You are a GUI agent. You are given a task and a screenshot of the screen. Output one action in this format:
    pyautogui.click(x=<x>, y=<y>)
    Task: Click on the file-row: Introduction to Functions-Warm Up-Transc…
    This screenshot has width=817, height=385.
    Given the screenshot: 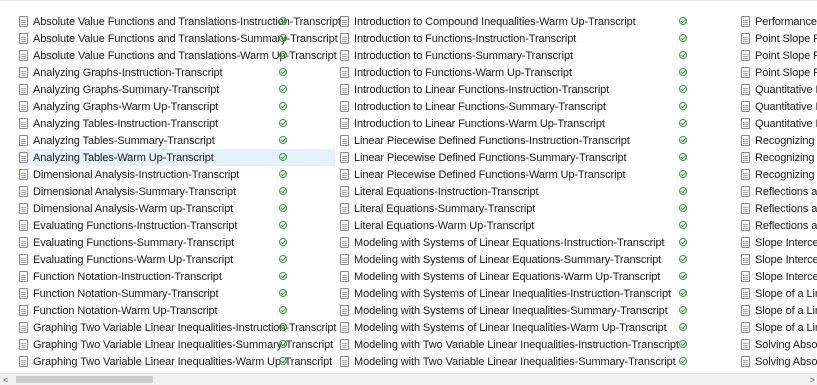 What is the action you would take?
    pyautogui.click(x=530, y=72)
    